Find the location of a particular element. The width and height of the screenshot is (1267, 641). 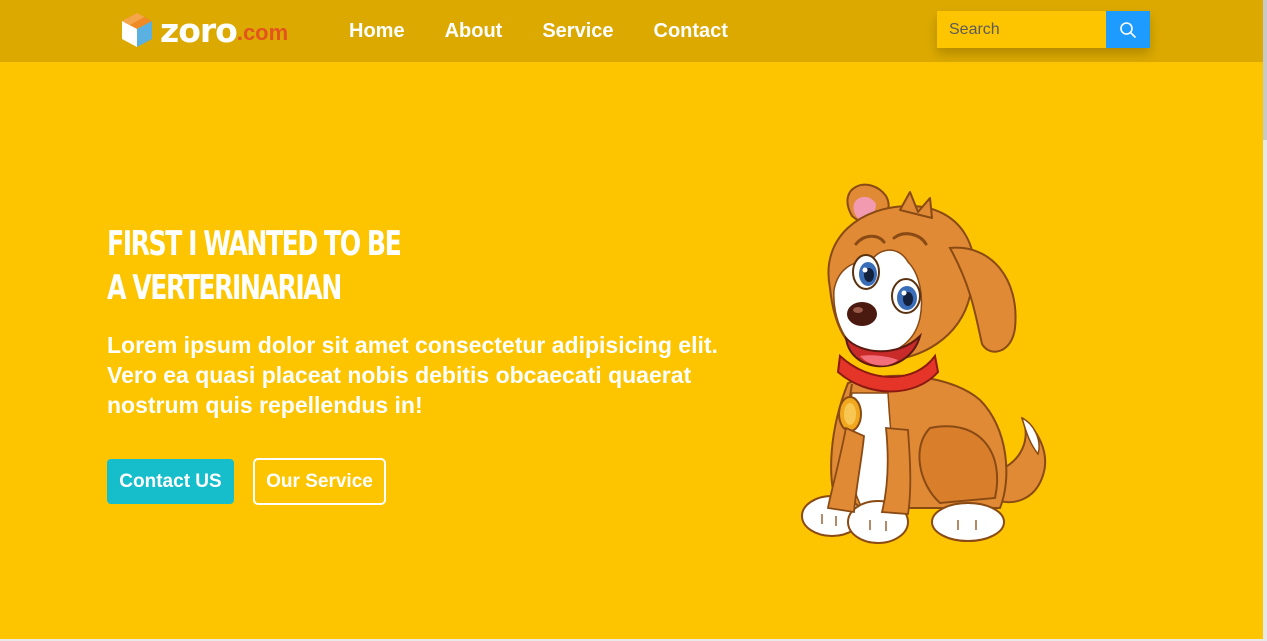

scrollbar-thumb is located at coordinates (1265, 70).